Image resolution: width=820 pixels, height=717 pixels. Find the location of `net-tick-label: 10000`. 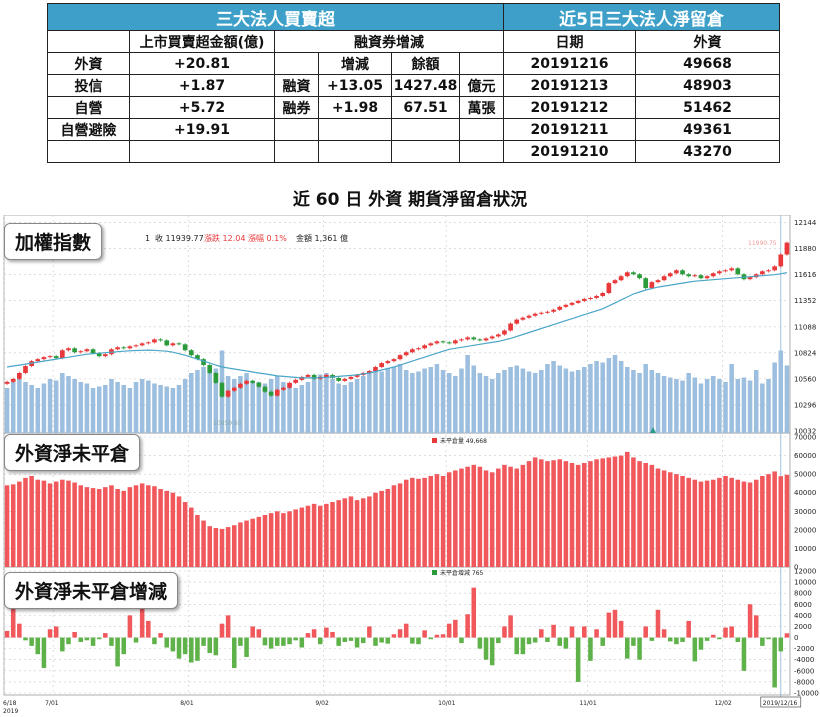

net-tick-label: 10000 is located at coordinates (805, 549).